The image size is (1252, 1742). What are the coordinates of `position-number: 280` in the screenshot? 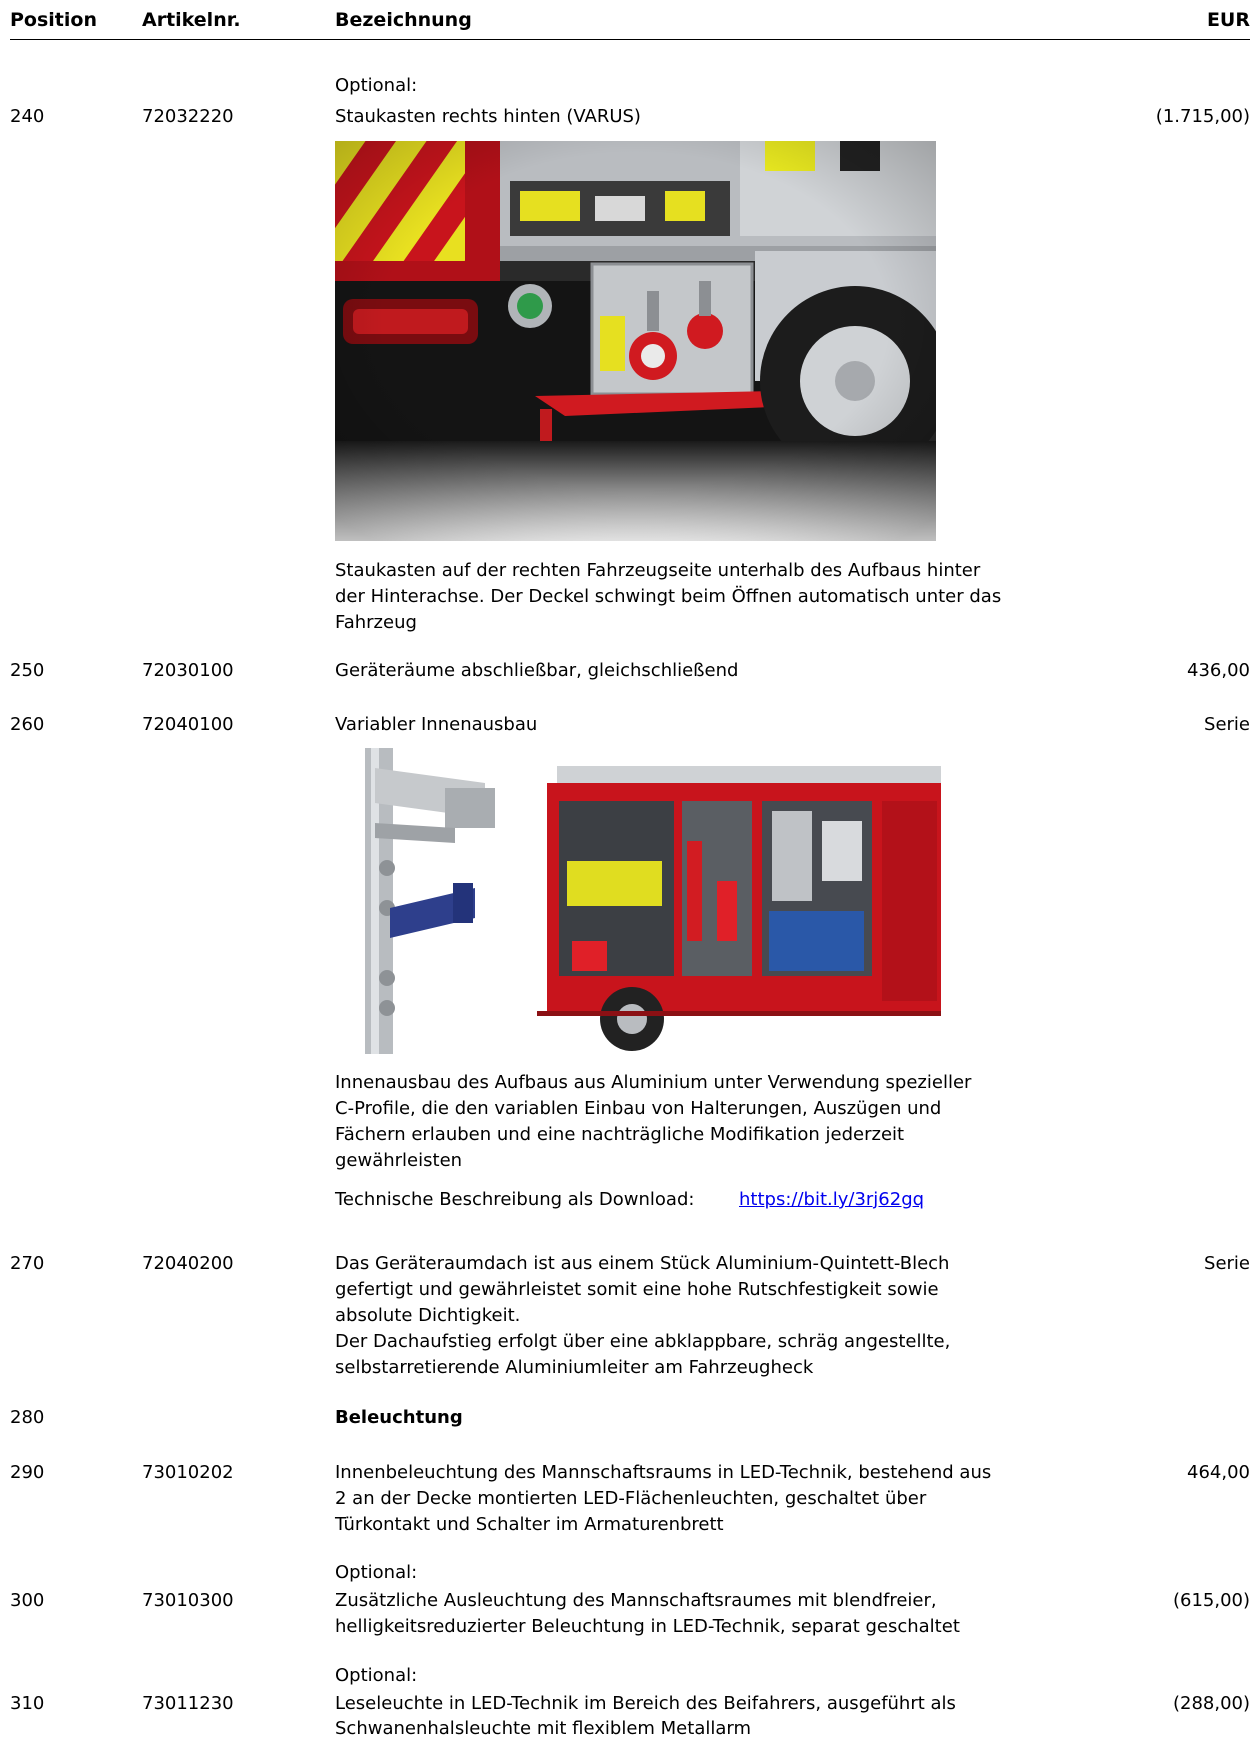 It's located at (27, 1417).